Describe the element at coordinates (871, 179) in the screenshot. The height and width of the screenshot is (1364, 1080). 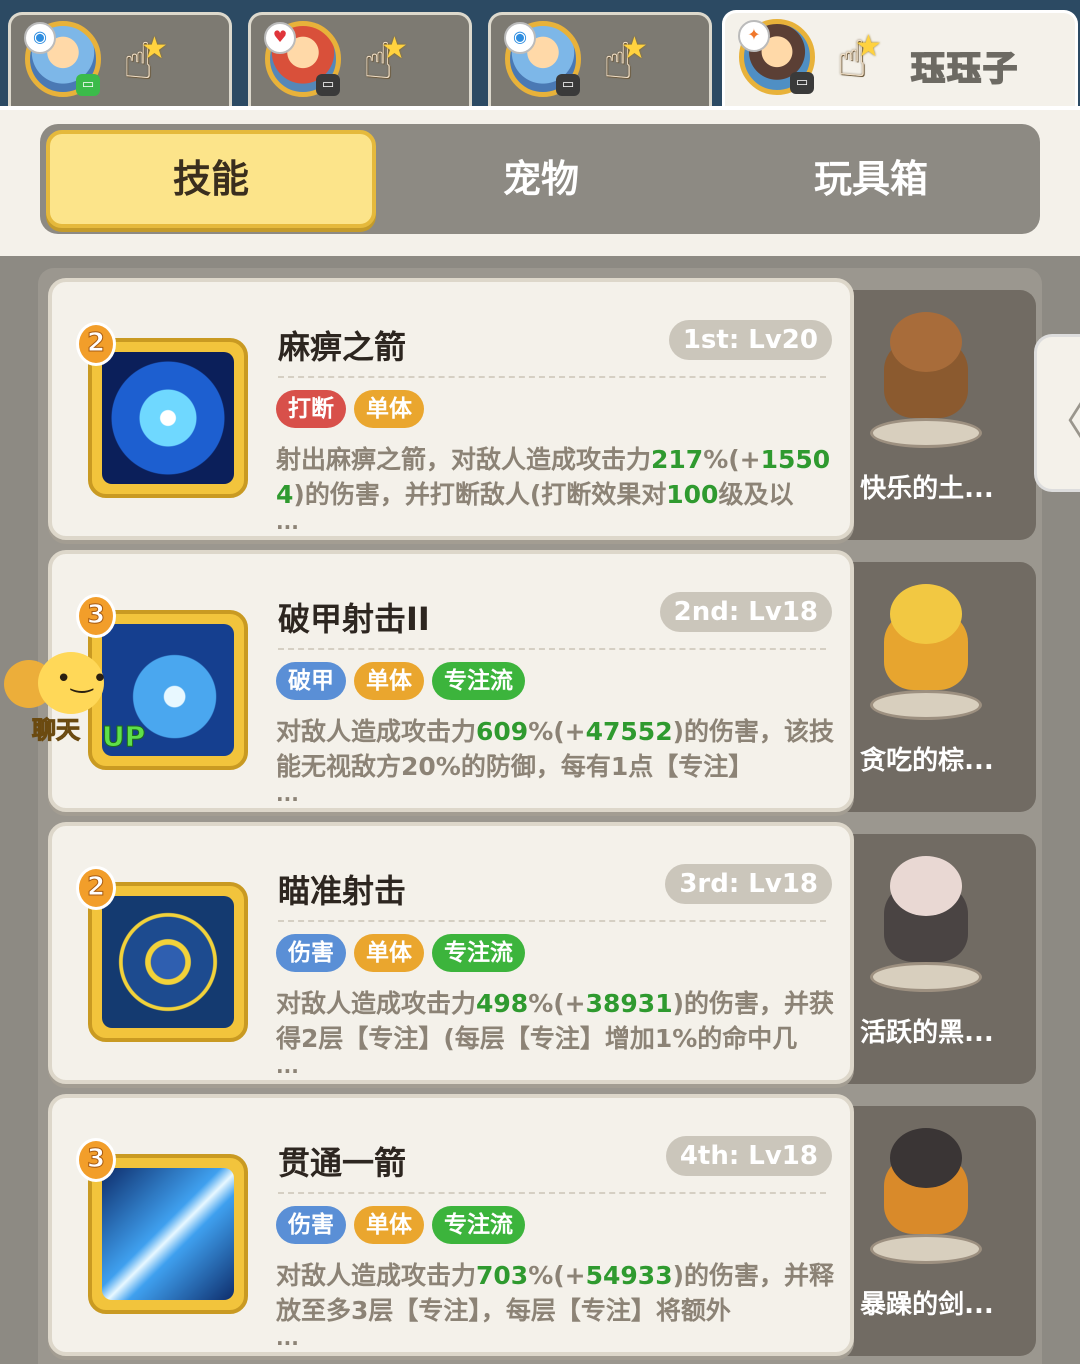
I see `tab-toybox: 玩具箱` at that location.